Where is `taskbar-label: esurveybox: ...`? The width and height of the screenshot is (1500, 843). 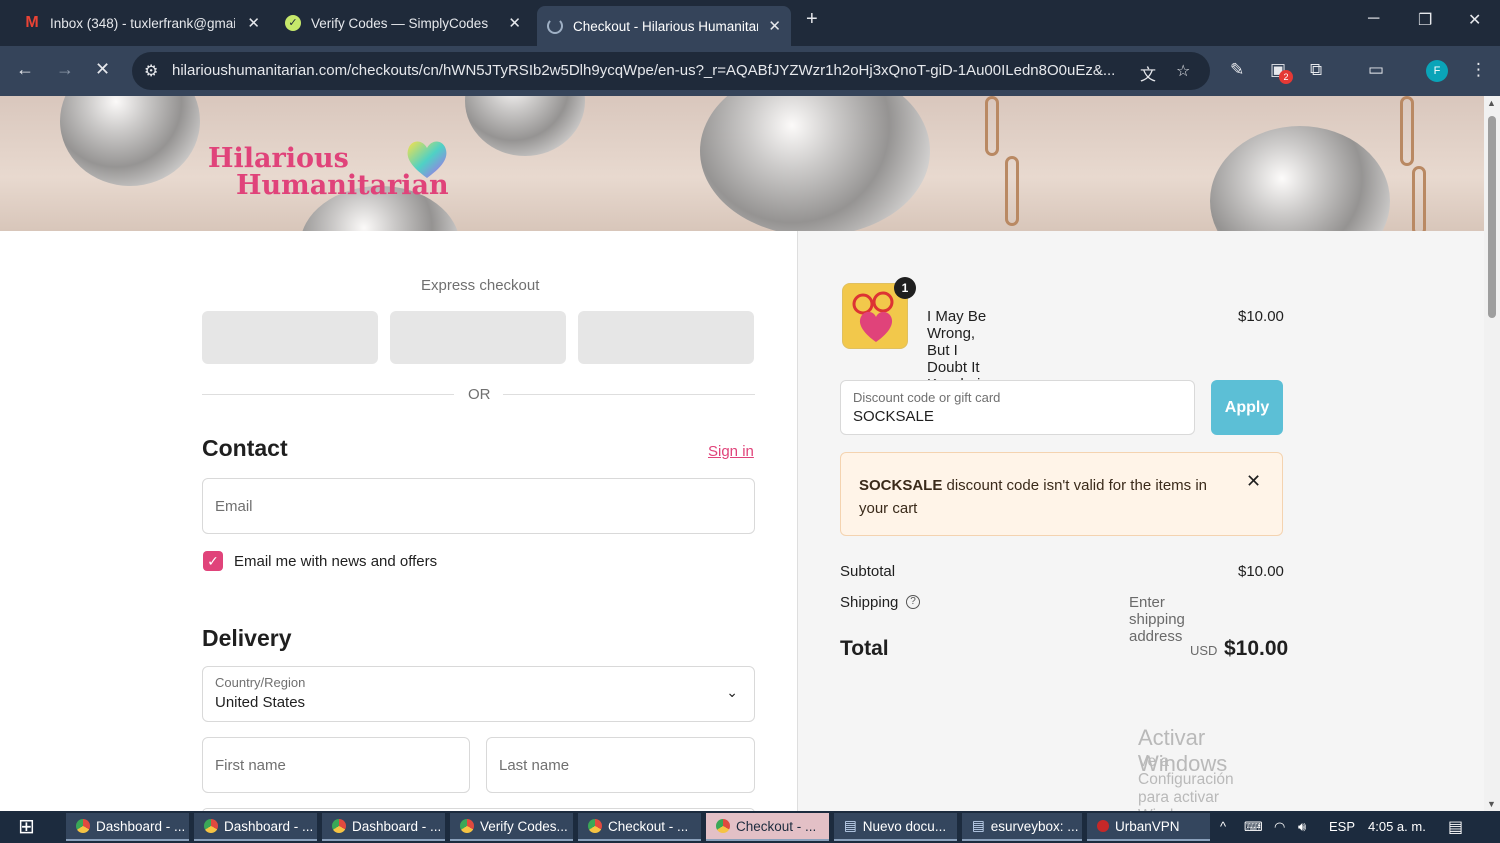
taskbar-label: esurveybox: ... is located at coordinates (1034, 826).